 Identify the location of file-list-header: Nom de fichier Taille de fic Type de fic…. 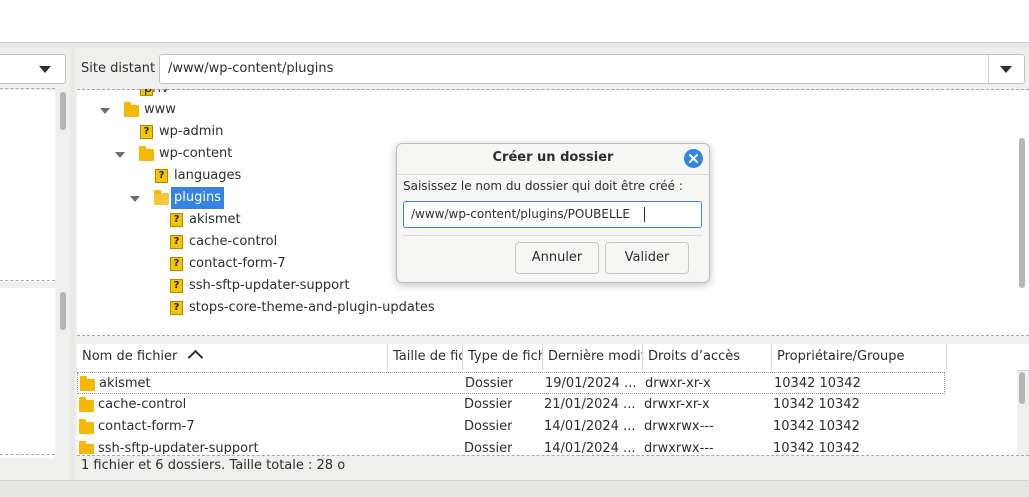
(553, 357).